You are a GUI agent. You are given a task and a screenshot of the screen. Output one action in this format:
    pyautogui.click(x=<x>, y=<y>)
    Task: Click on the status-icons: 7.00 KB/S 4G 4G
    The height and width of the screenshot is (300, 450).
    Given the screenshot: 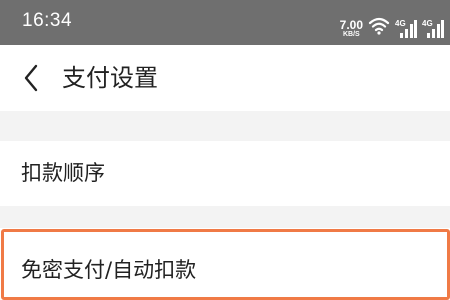 What is the action you would take?
    pyautogui.click(x=392, y=28)
    